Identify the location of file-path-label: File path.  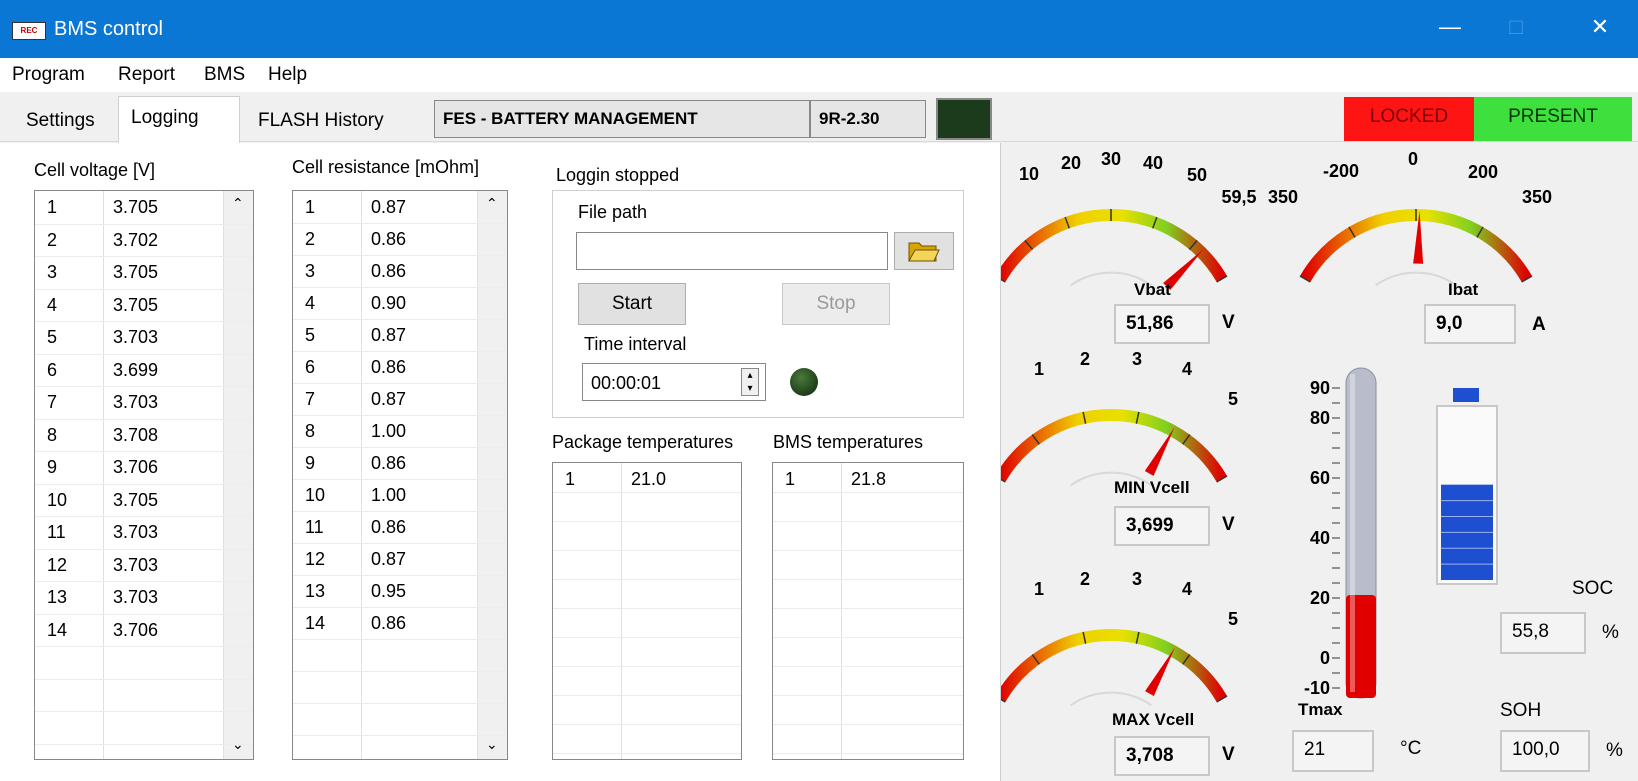
(613, 212).